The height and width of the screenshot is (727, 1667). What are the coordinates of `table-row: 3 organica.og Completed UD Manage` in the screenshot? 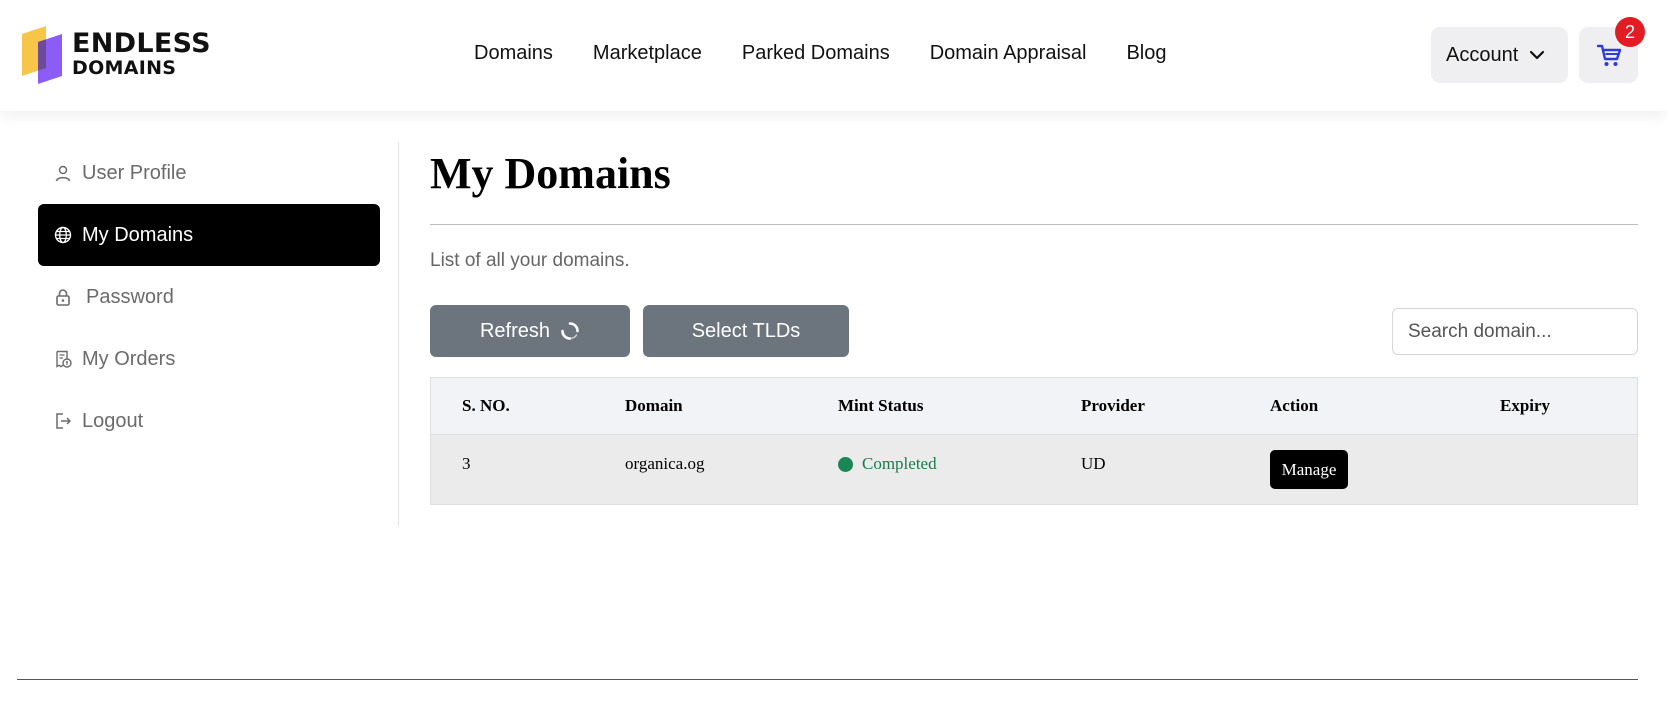 It's located at (1034, 469).